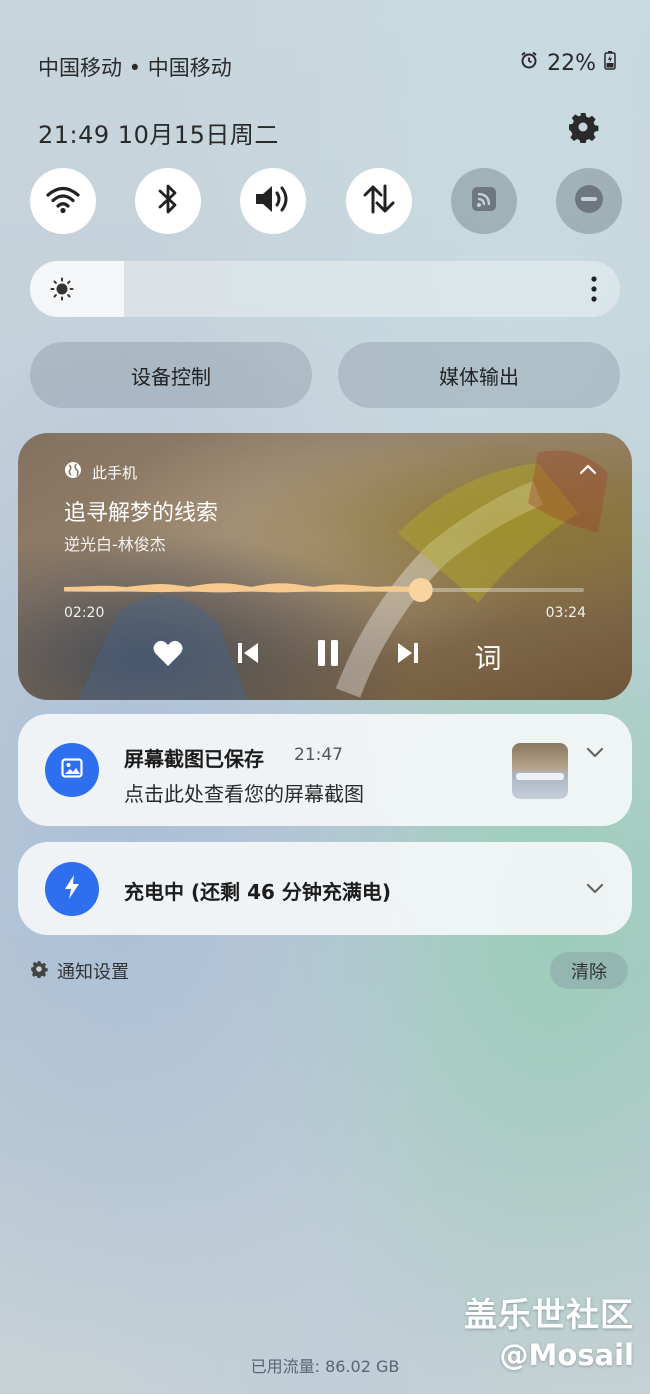  Describe the element at coordinates (62, 289) in the screenshot. I see `sun-icon` at that location.